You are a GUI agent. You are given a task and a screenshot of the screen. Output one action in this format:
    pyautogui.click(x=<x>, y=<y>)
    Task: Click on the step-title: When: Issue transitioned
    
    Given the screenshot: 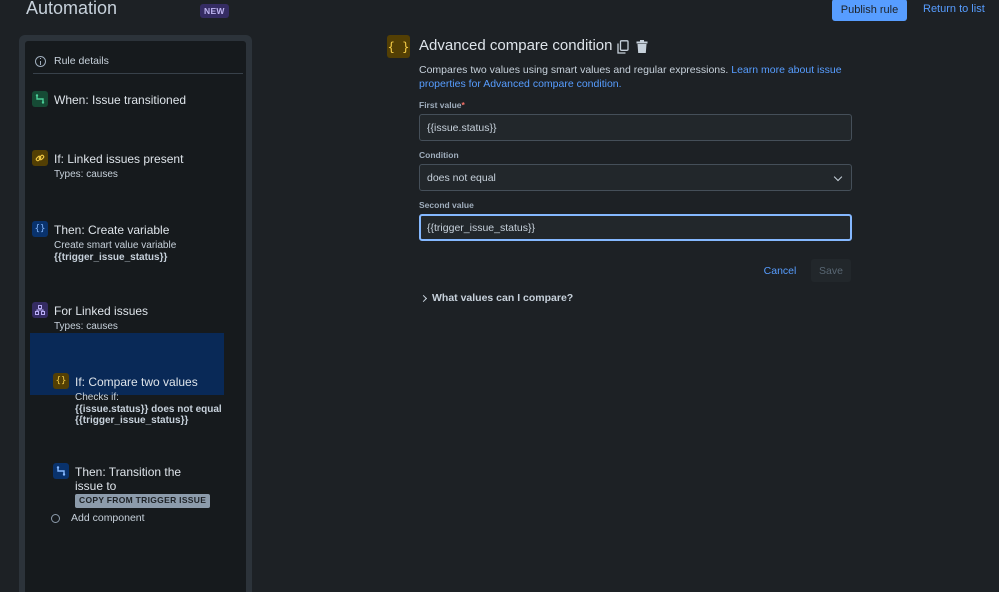 What is the action you would take?
    pyautogui.click(x=120, y=100)
    